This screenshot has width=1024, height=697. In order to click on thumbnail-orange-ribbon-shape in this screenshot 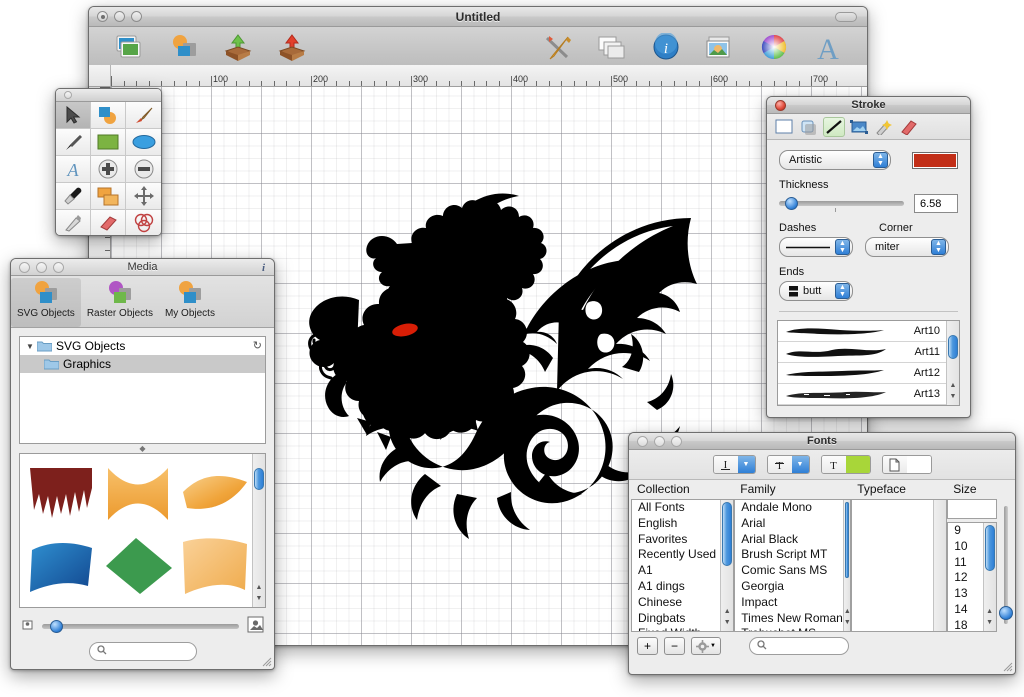, I will do `click(215, 494)`.